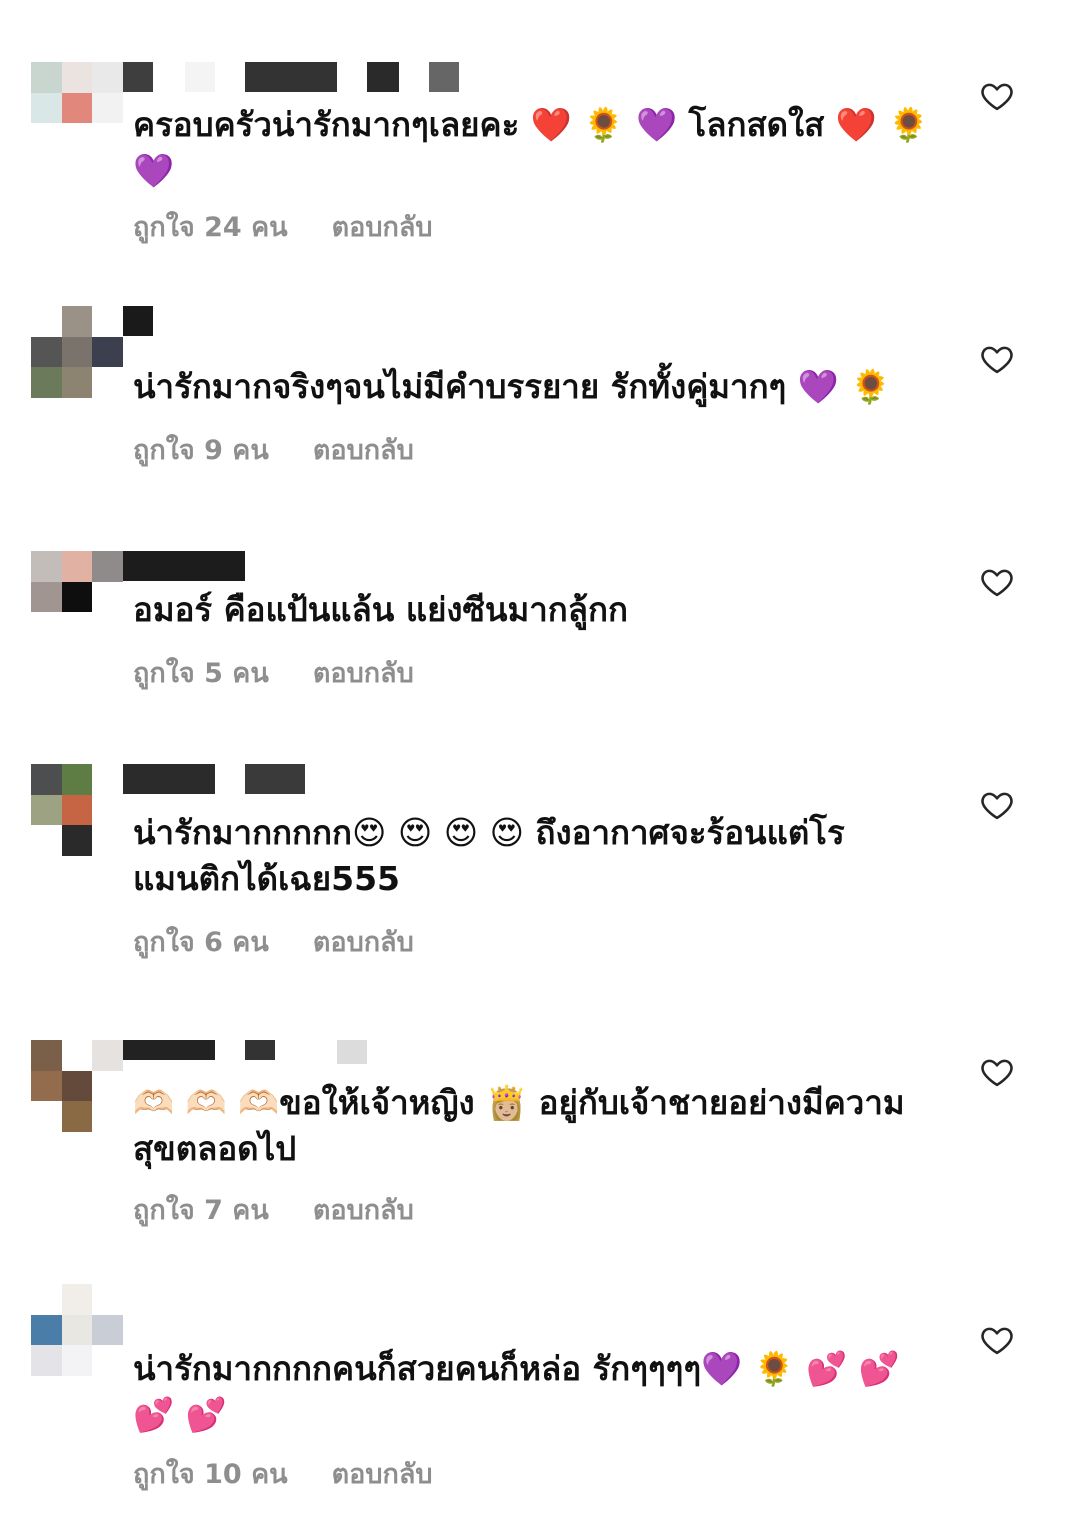 This screenshot has height=1529, width=1072. I want to click on likes-count: ถูกใจ 9 คน, so click(201, 449).